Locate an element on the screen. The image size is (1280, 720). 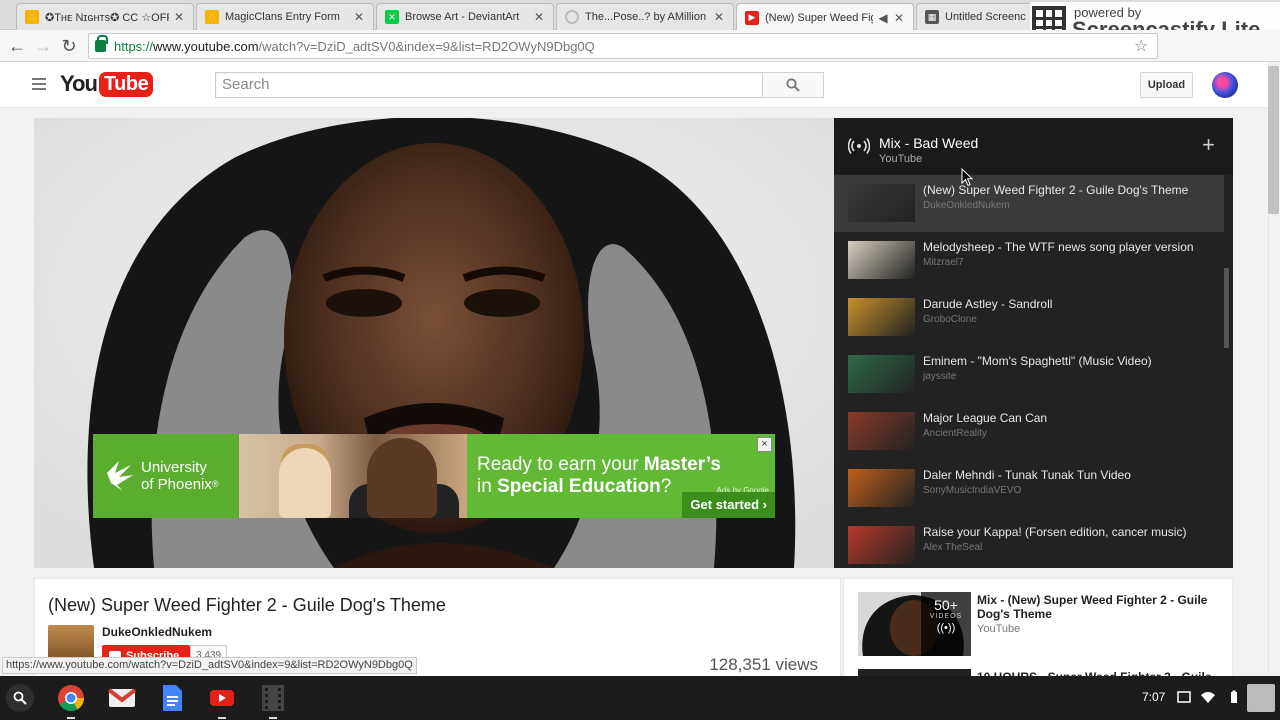
playlist-scrollbar is located at coordinates (1226, 308).